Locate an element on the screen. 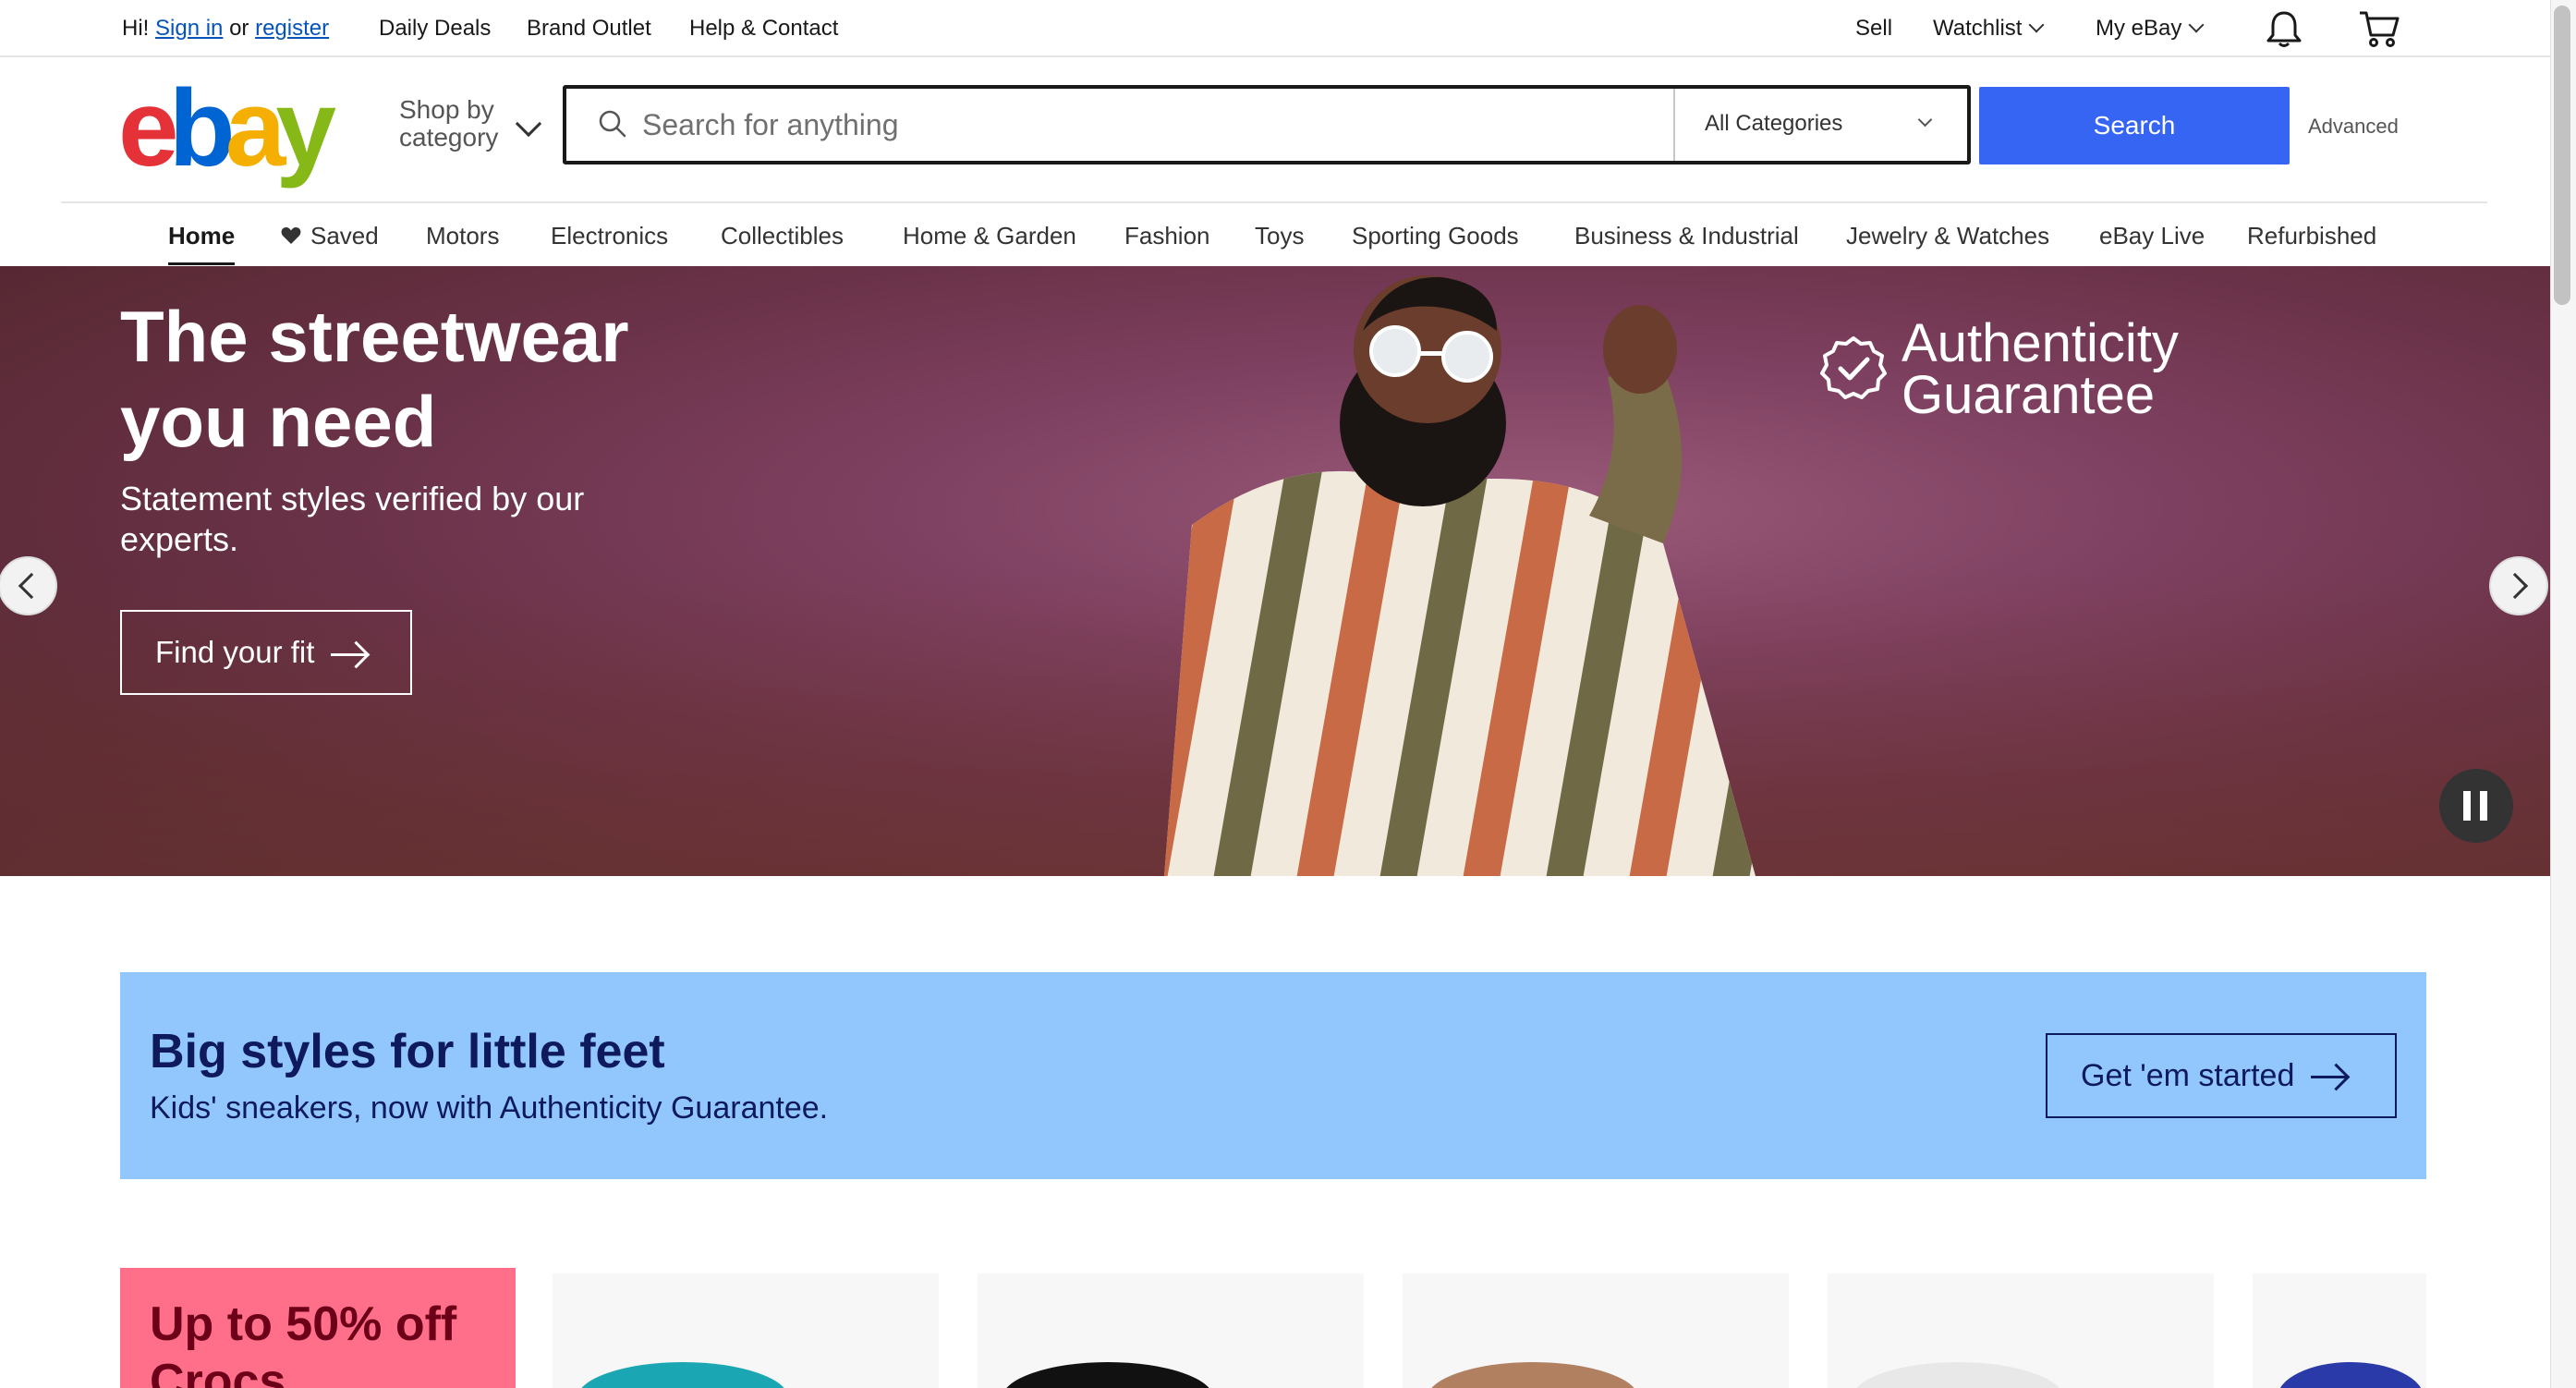  search-button: Search is located at coordinates (2134, 125).